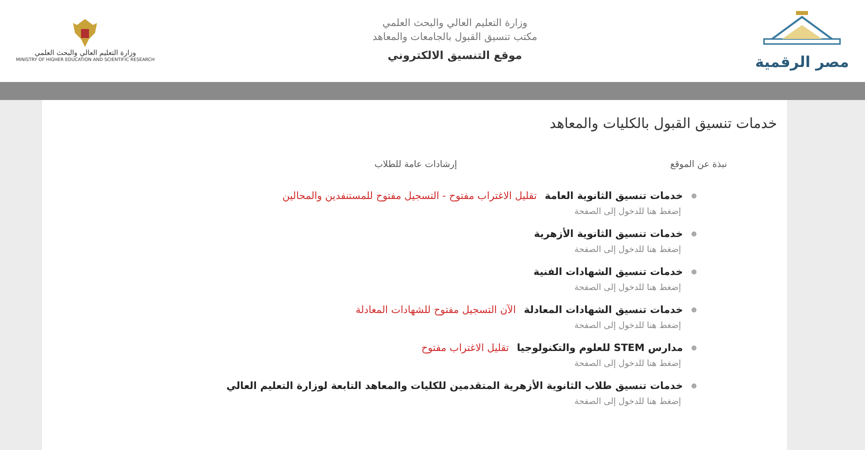  What do you see at coordinates (802, 62) in the screenshot?
I see `brand-name: مصر الرقمية` at bounding box center [802, 62].